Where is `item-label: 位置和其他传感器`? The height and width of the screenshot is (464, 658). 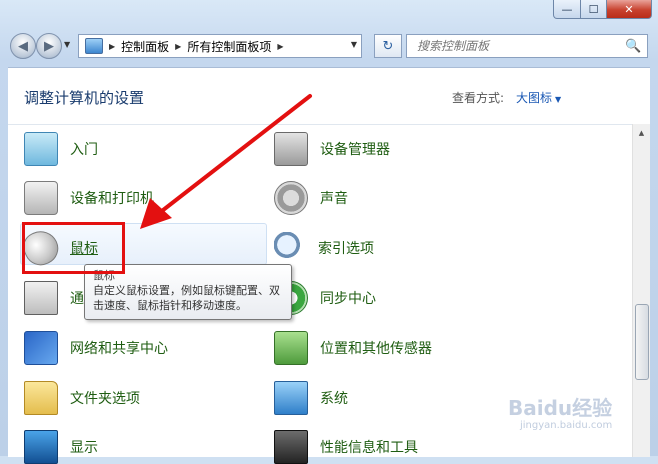
item-label: 位置和其他传感器 is located at coordinates (376, 349).